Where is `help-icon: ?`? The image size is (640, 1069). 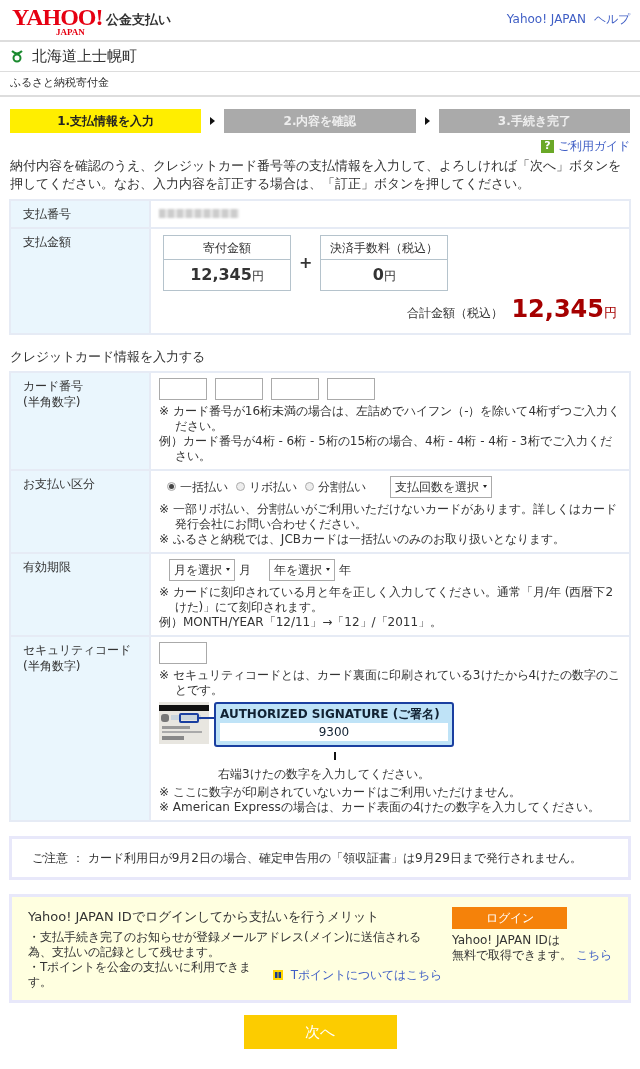
help-icon: ? is located at coordinates (547, 146).